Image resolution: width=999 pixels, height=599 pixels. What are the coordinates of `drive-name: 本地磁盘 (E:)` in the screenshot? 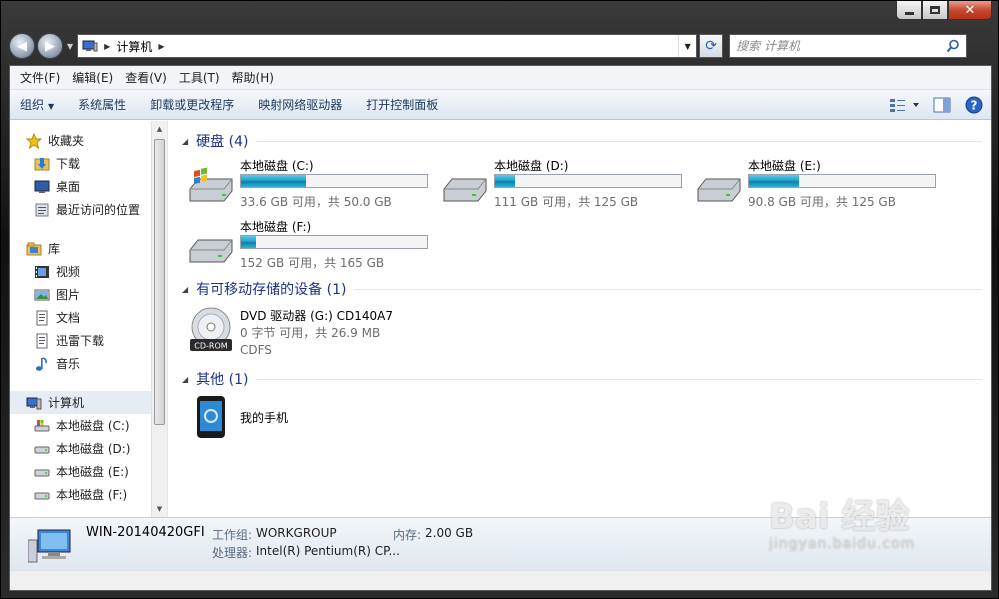 It's located at (784, 166).